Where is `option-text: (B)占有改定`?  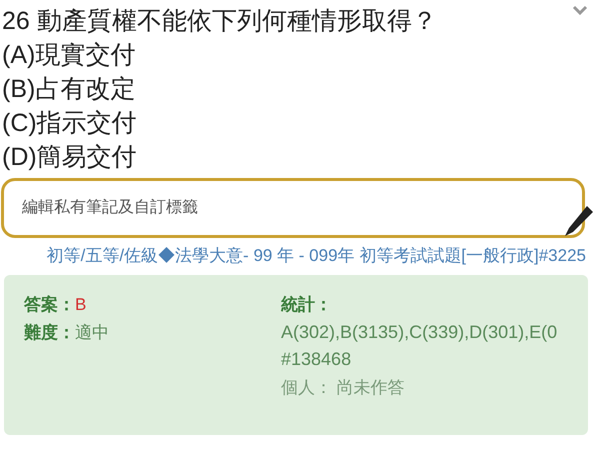 option-text: (B)占有改定 is located at coordinates (69, 89).